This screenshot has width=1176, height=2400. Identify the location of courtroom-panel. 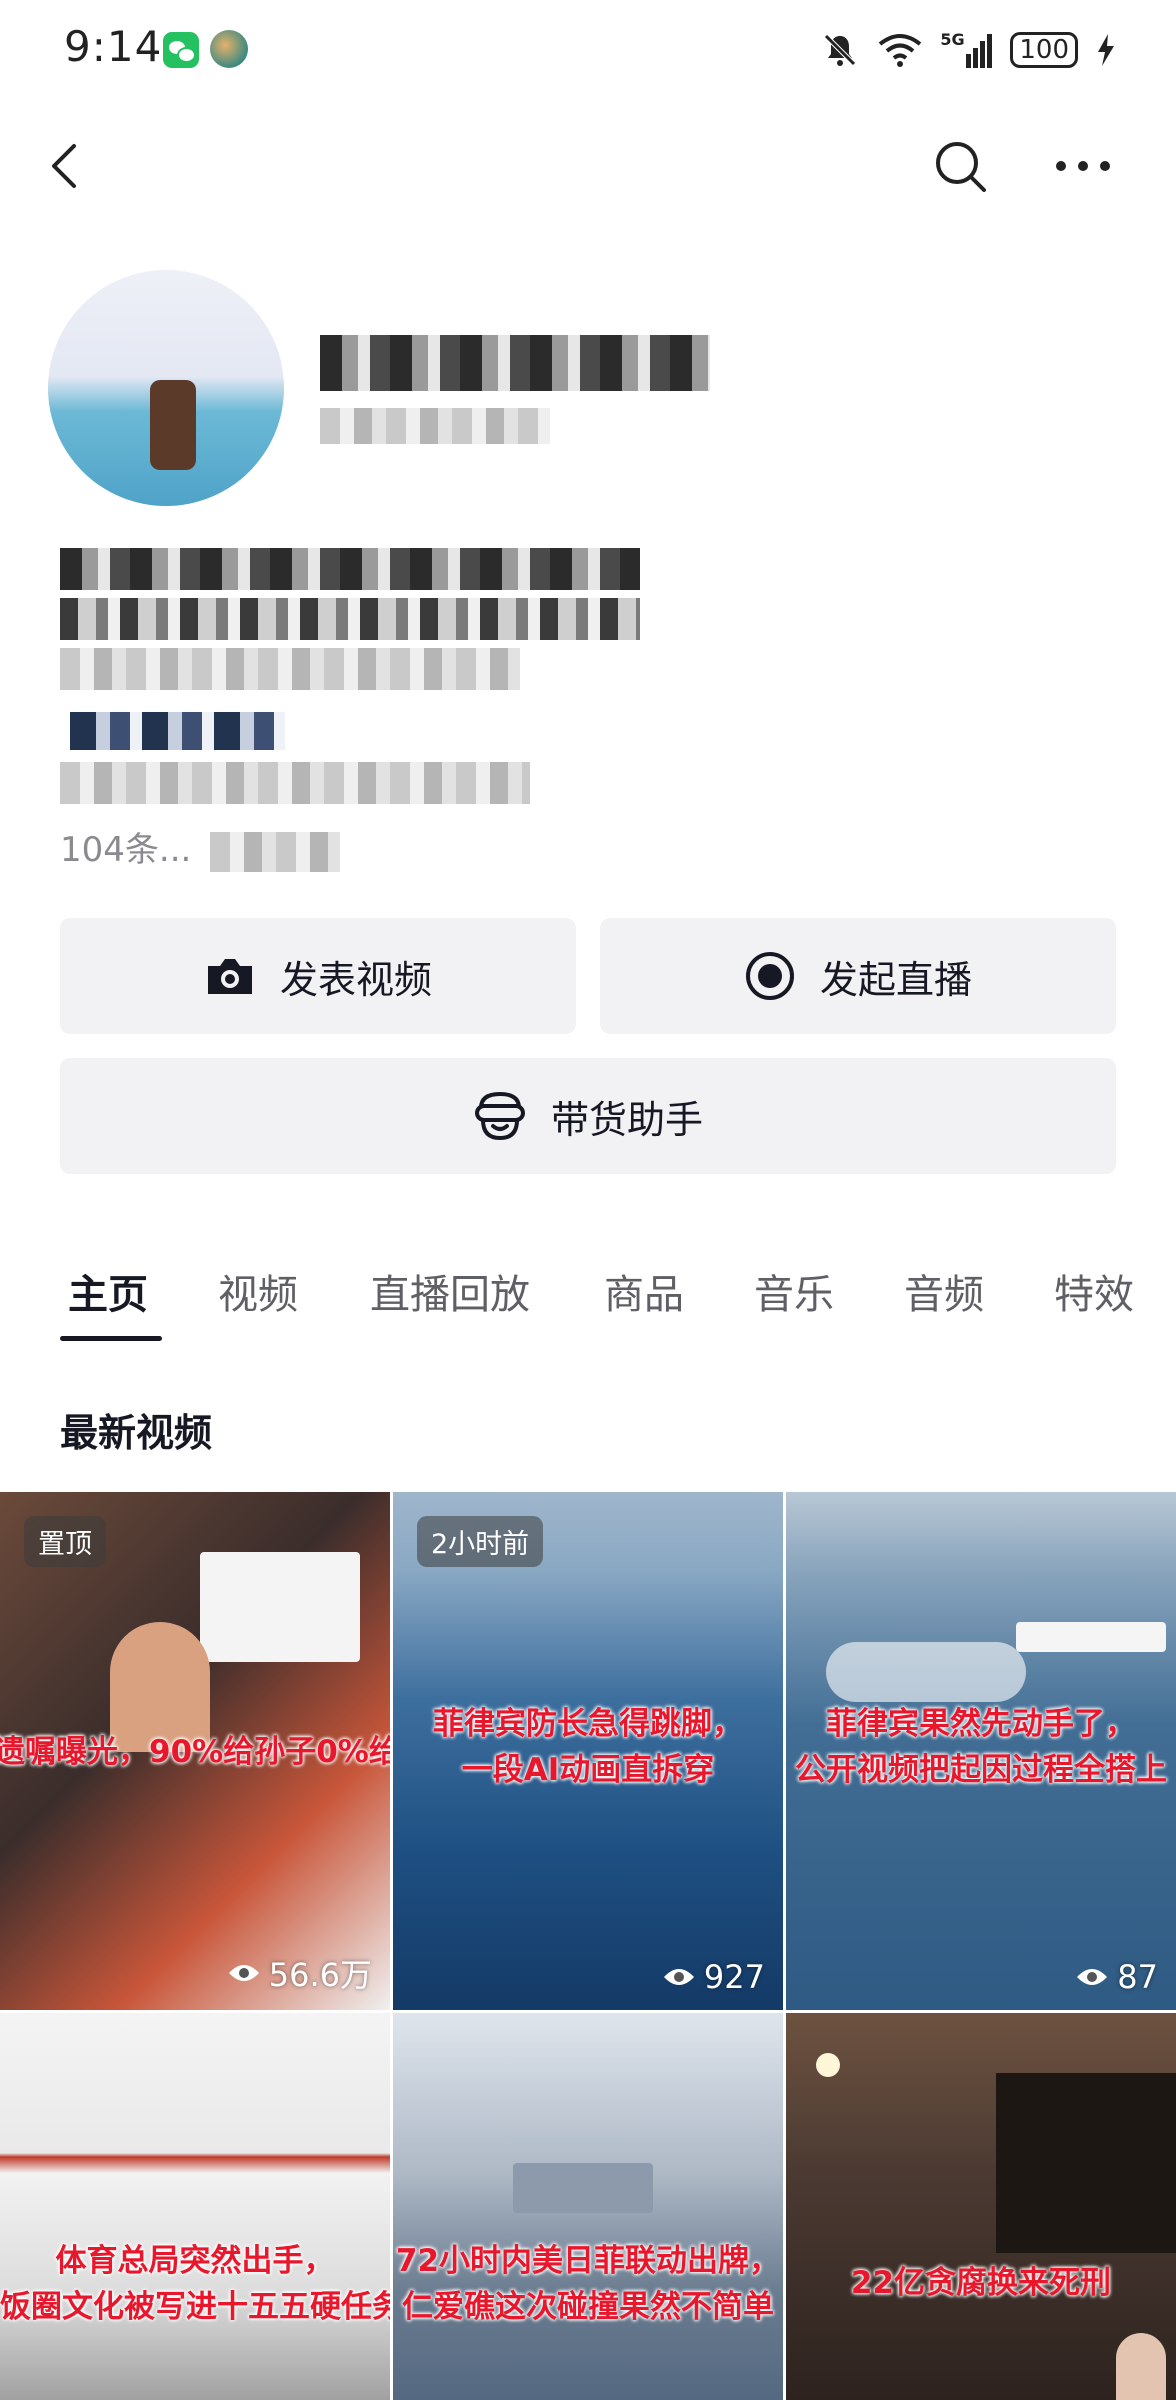
(1086, 2163).